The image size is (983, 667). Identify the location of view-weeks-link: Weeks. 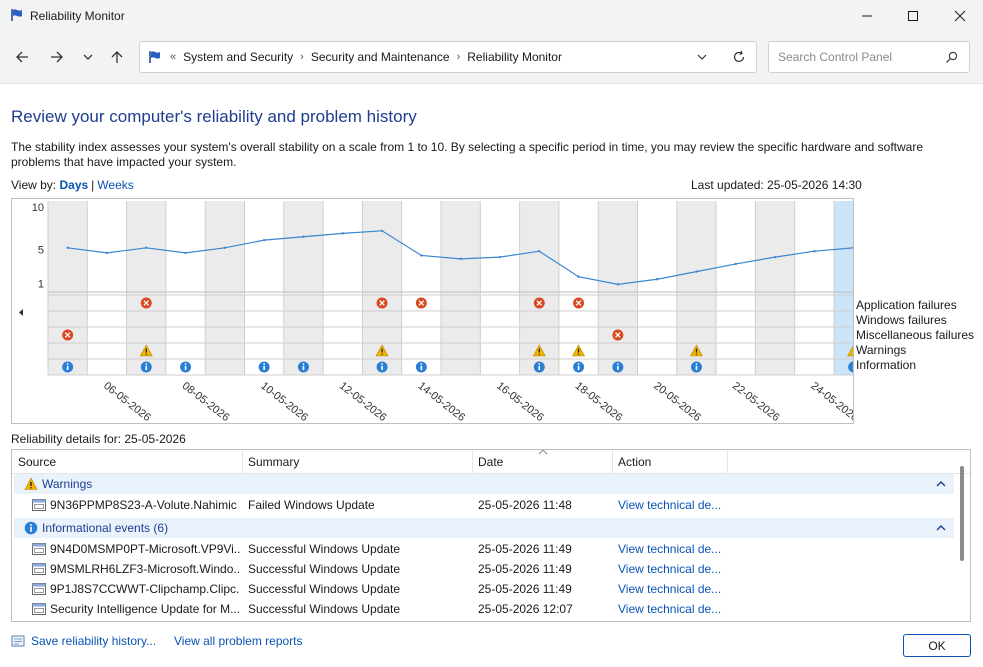
(115, 185).